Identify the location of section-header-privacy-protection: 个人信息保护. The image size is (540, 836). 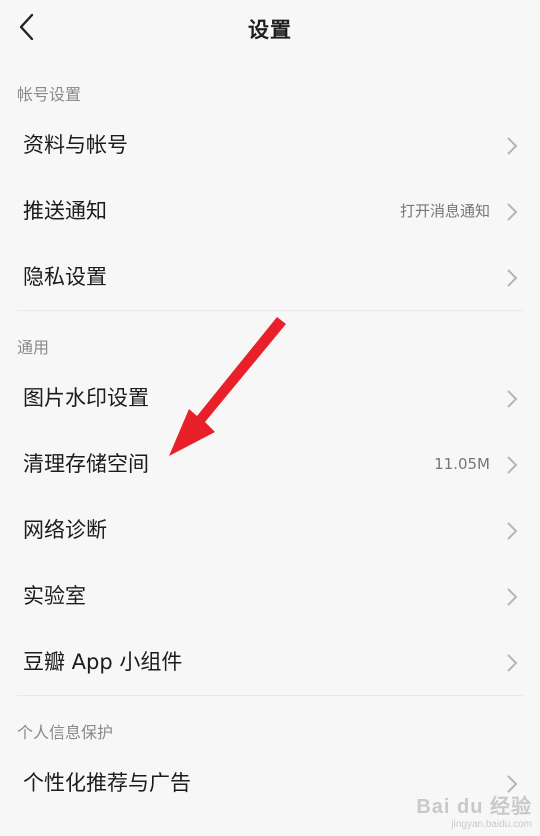
(65, 732).